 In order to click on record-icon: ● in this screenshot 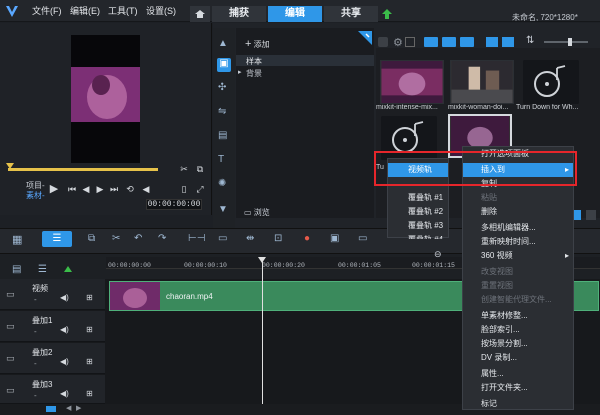, I will do `click(307, 238)`.